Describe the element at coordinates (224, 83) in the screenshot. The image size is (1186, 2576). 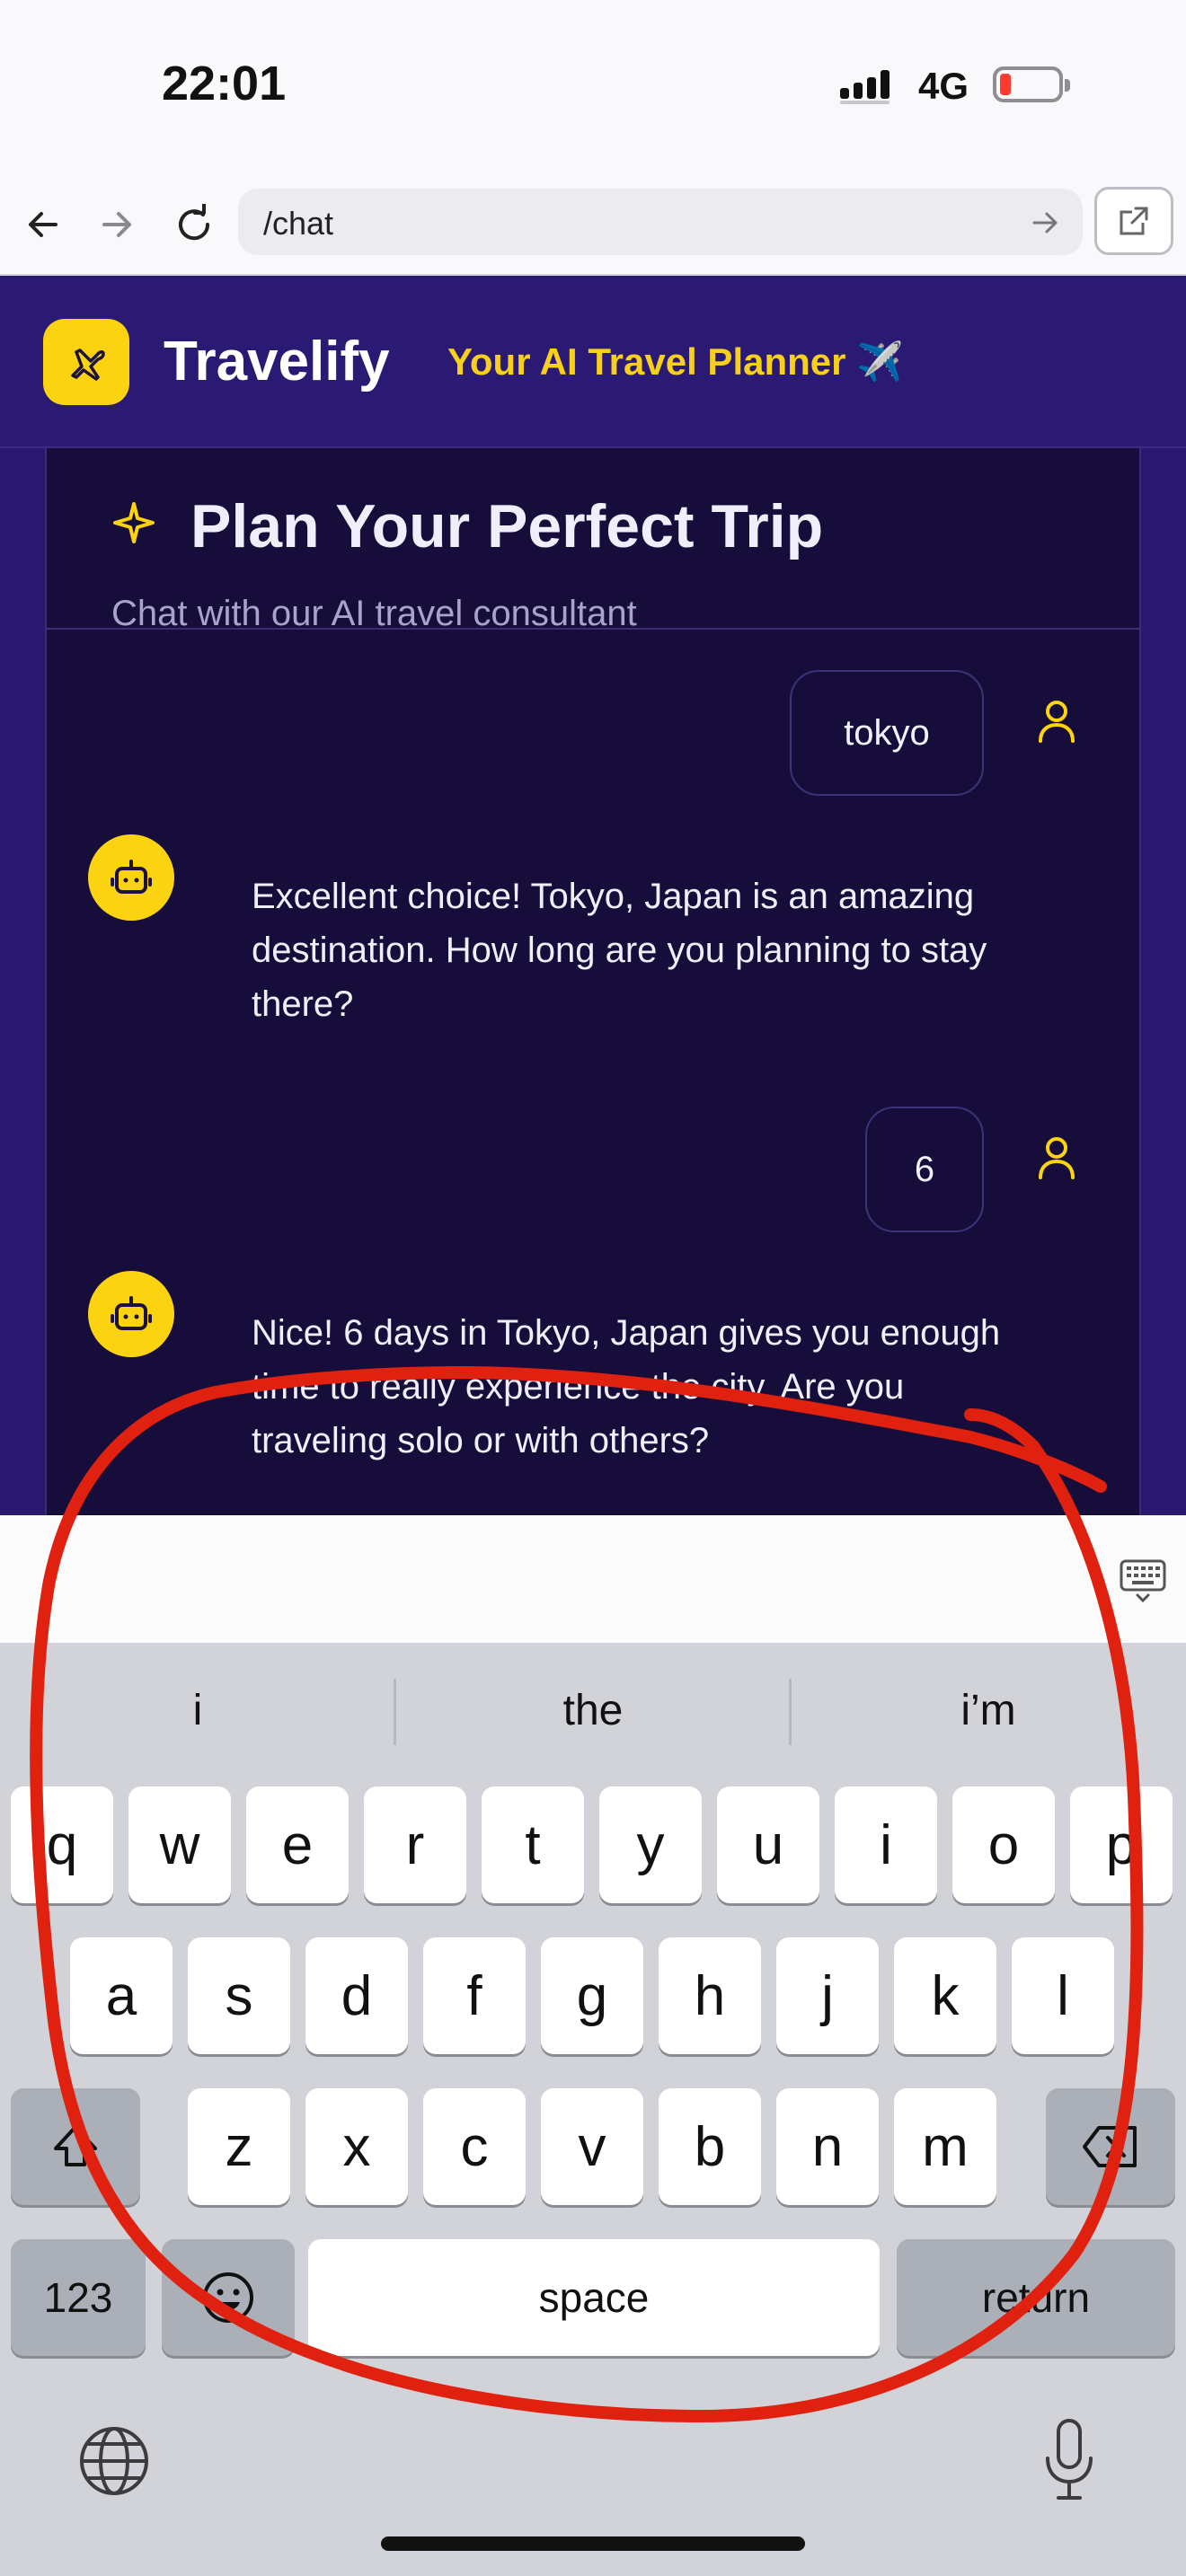
I see `status-time: 22:01` at that location.